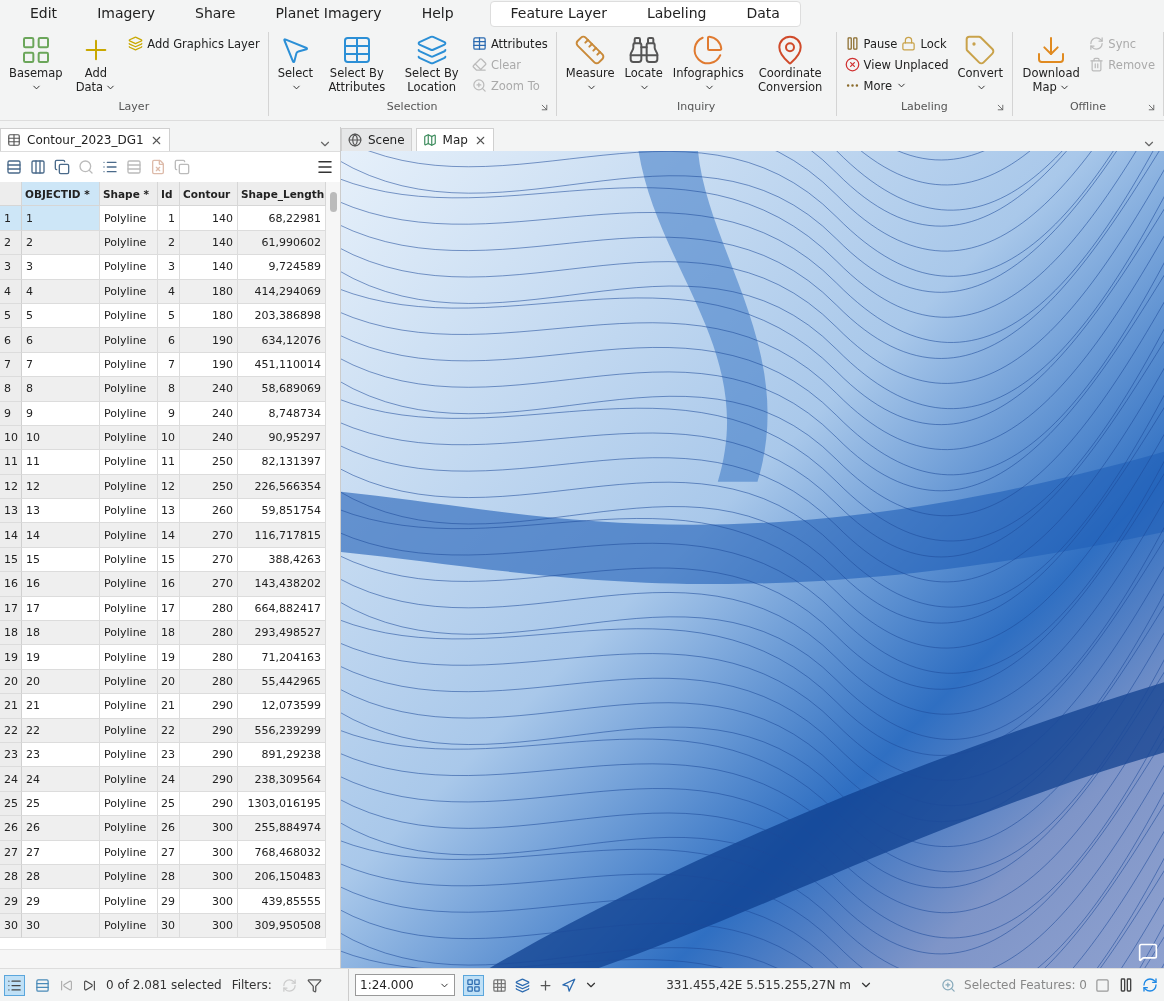  Describe the element at coordinates (215, 14) in the screenshot. I see `menu-tab: Share` at that location.